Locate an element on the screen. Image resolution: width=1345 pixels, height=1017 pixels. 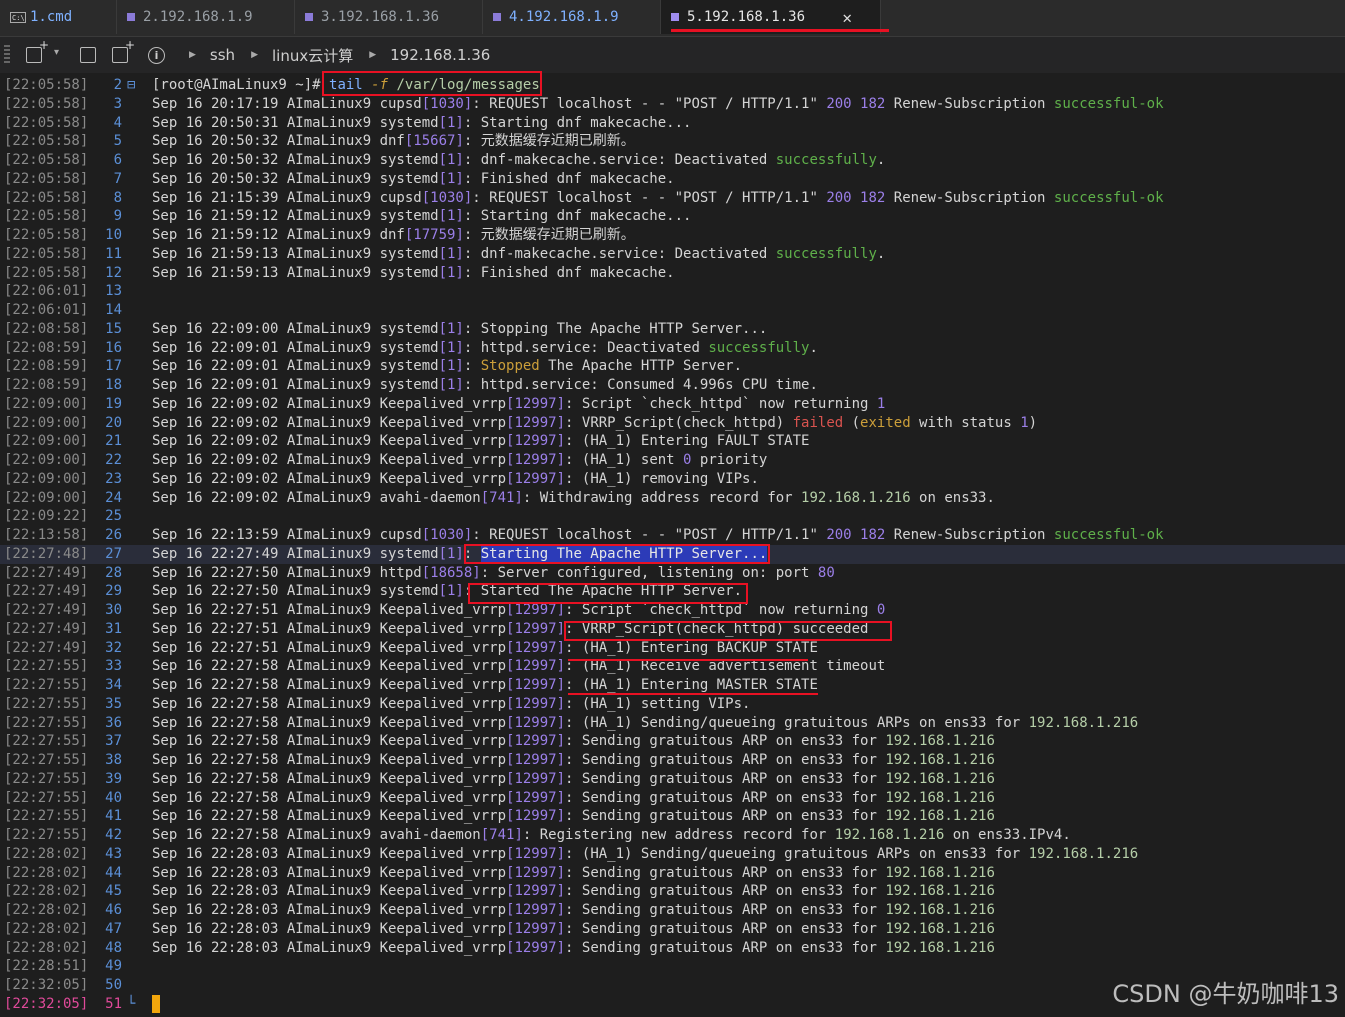
line-number: 24 is located at coordinates (113, 497).